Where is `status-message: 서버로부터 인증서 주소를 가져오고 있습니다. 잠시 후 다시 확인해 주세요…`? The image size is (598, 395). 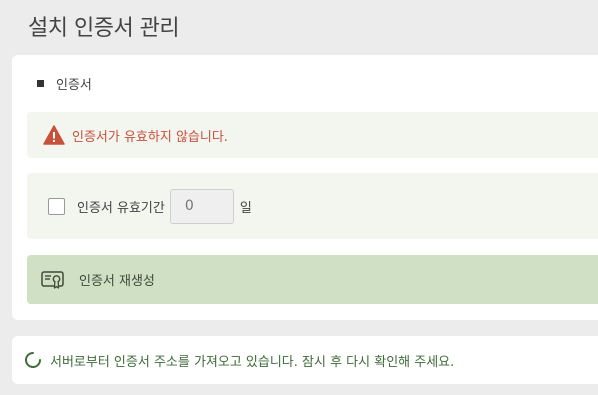
status-message: 서버로부터 인증서 주소를 가져오고 있습니다. 잠시 후 다시 확인해 주세요… is located at coordinates (252, 362).